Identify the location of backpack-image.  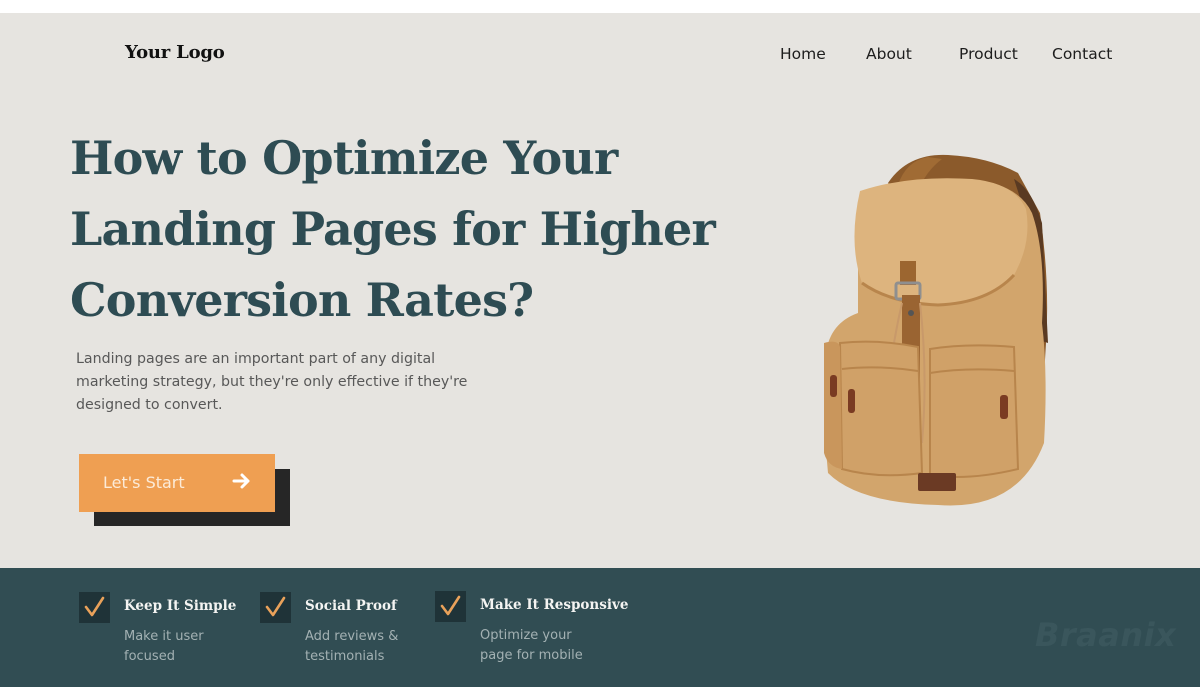
(936, 330).